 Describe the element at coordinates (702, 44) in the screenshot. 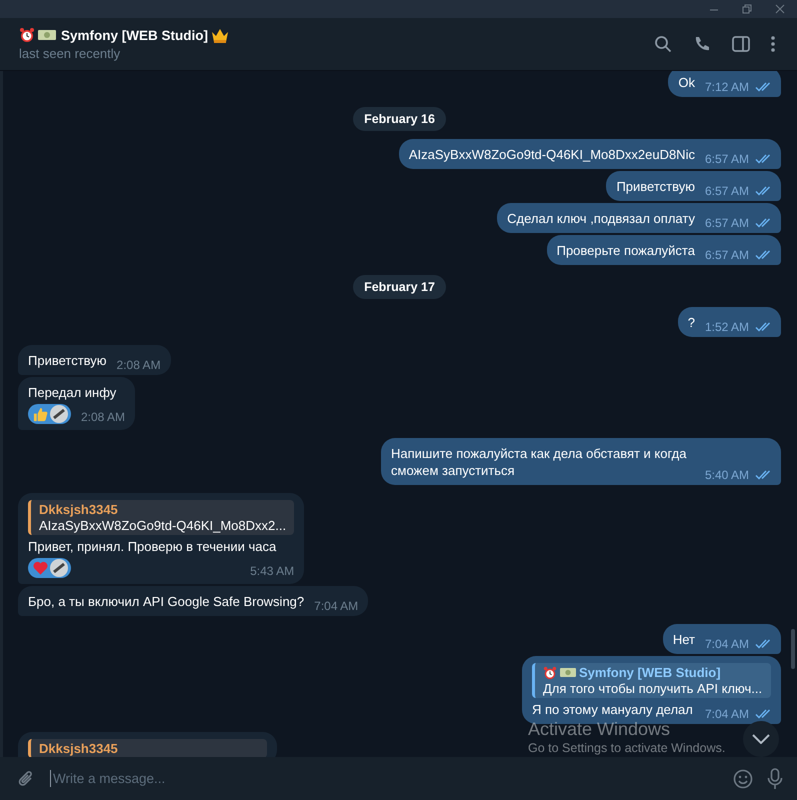

I see `phone-icon` at that location.